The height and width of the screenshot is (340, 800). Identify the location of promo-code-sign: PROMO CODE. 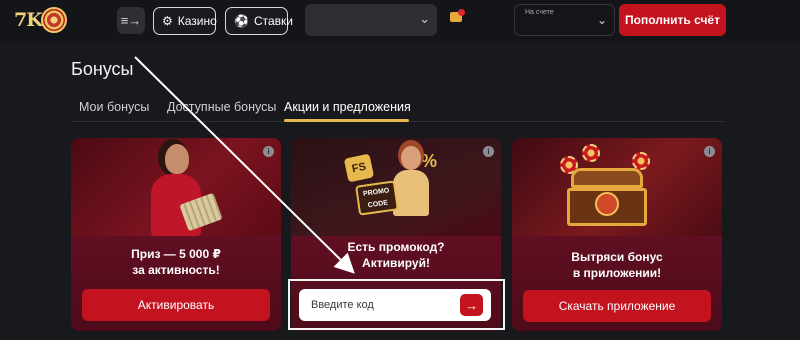
(377, 198).